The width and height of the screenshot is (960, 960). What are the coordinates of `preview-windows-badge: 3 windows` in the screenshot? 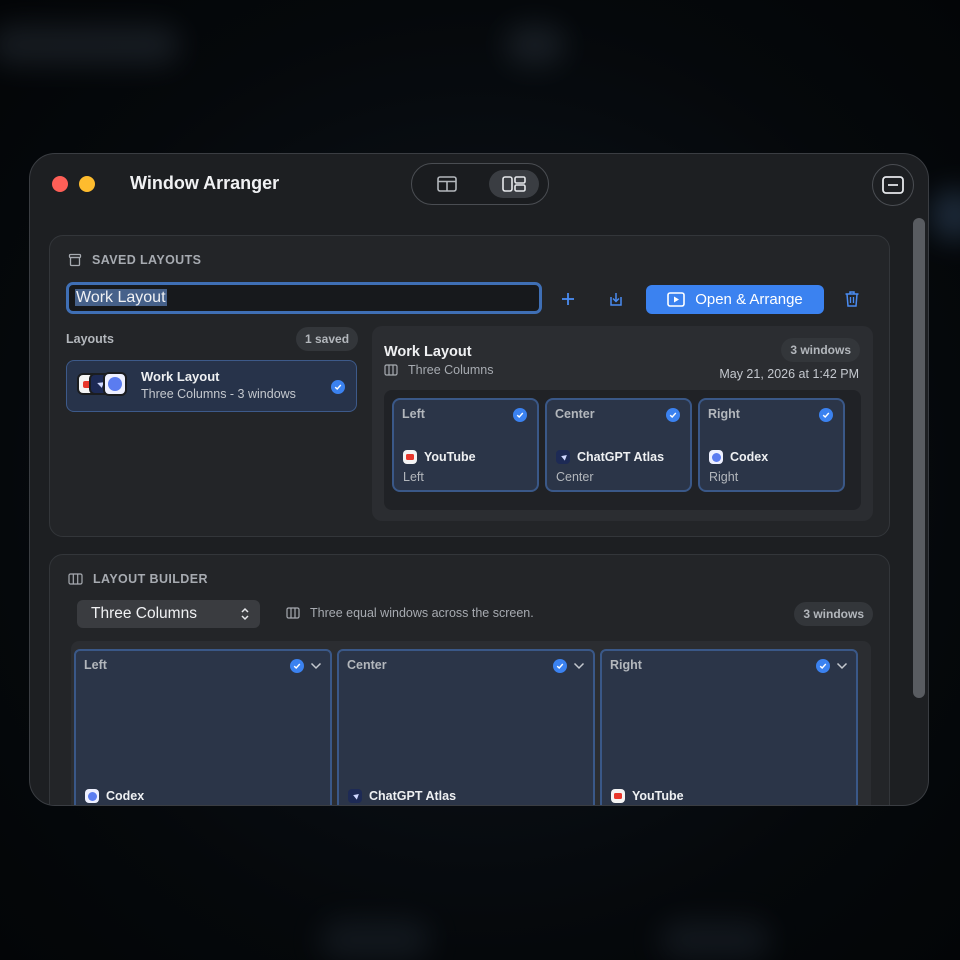 It's located at (820, 350).